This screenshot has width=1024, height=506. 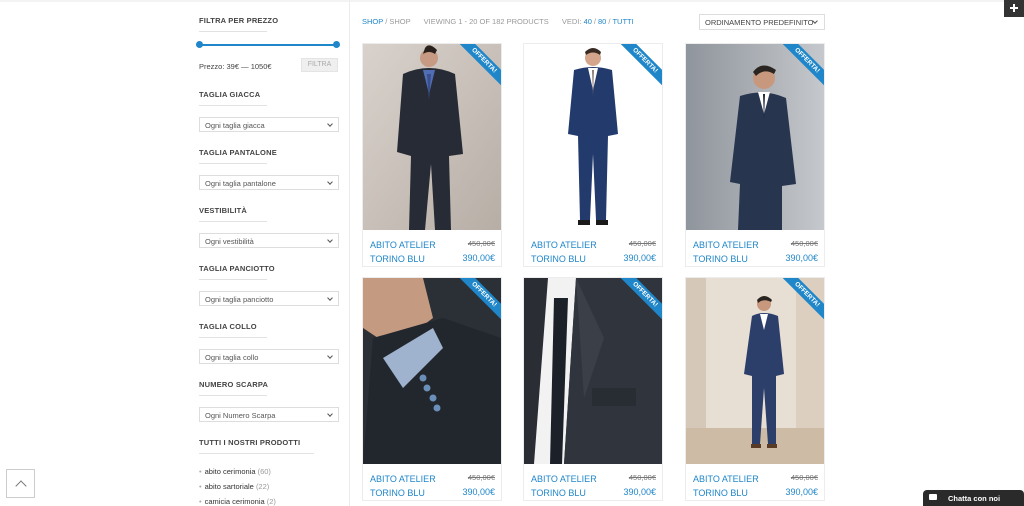 I want to click on sort-select: ORDINAMENTO PREDEFINITO, so click(x=762, y=22).